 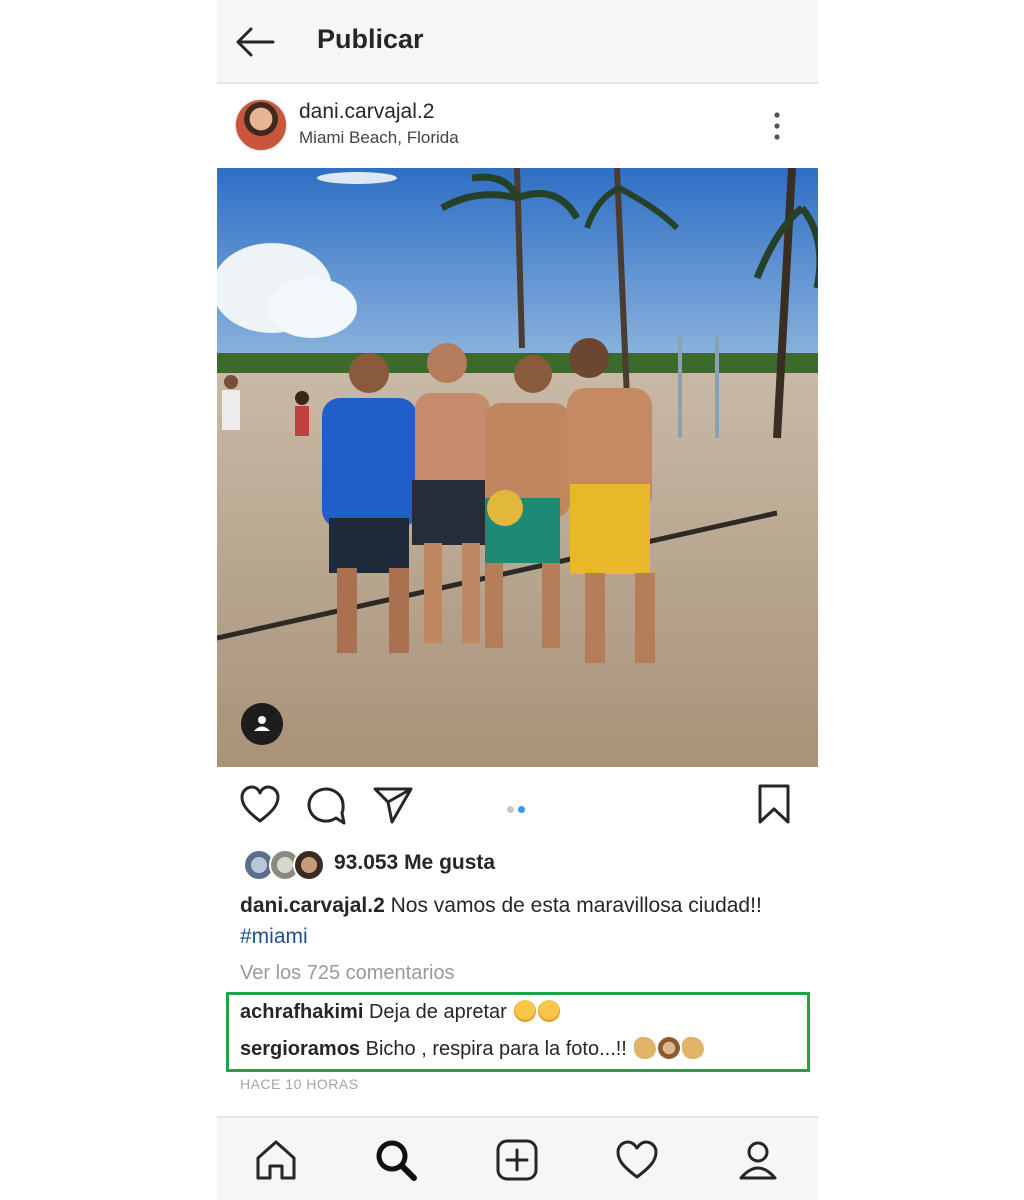 I want to click on post-location: Miami Beach, Florida, so click(x=379, y=138).